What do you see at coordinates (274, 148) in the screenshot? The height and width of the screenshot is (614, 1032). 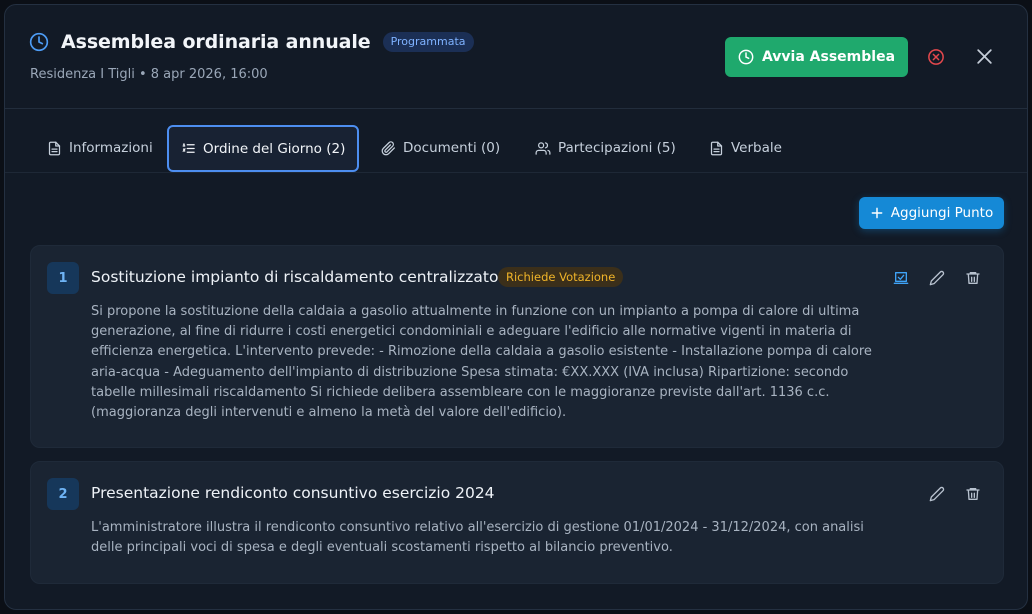 I see `tab-label: Ordine del Giorno (2)` at bounding box center [274, 148].